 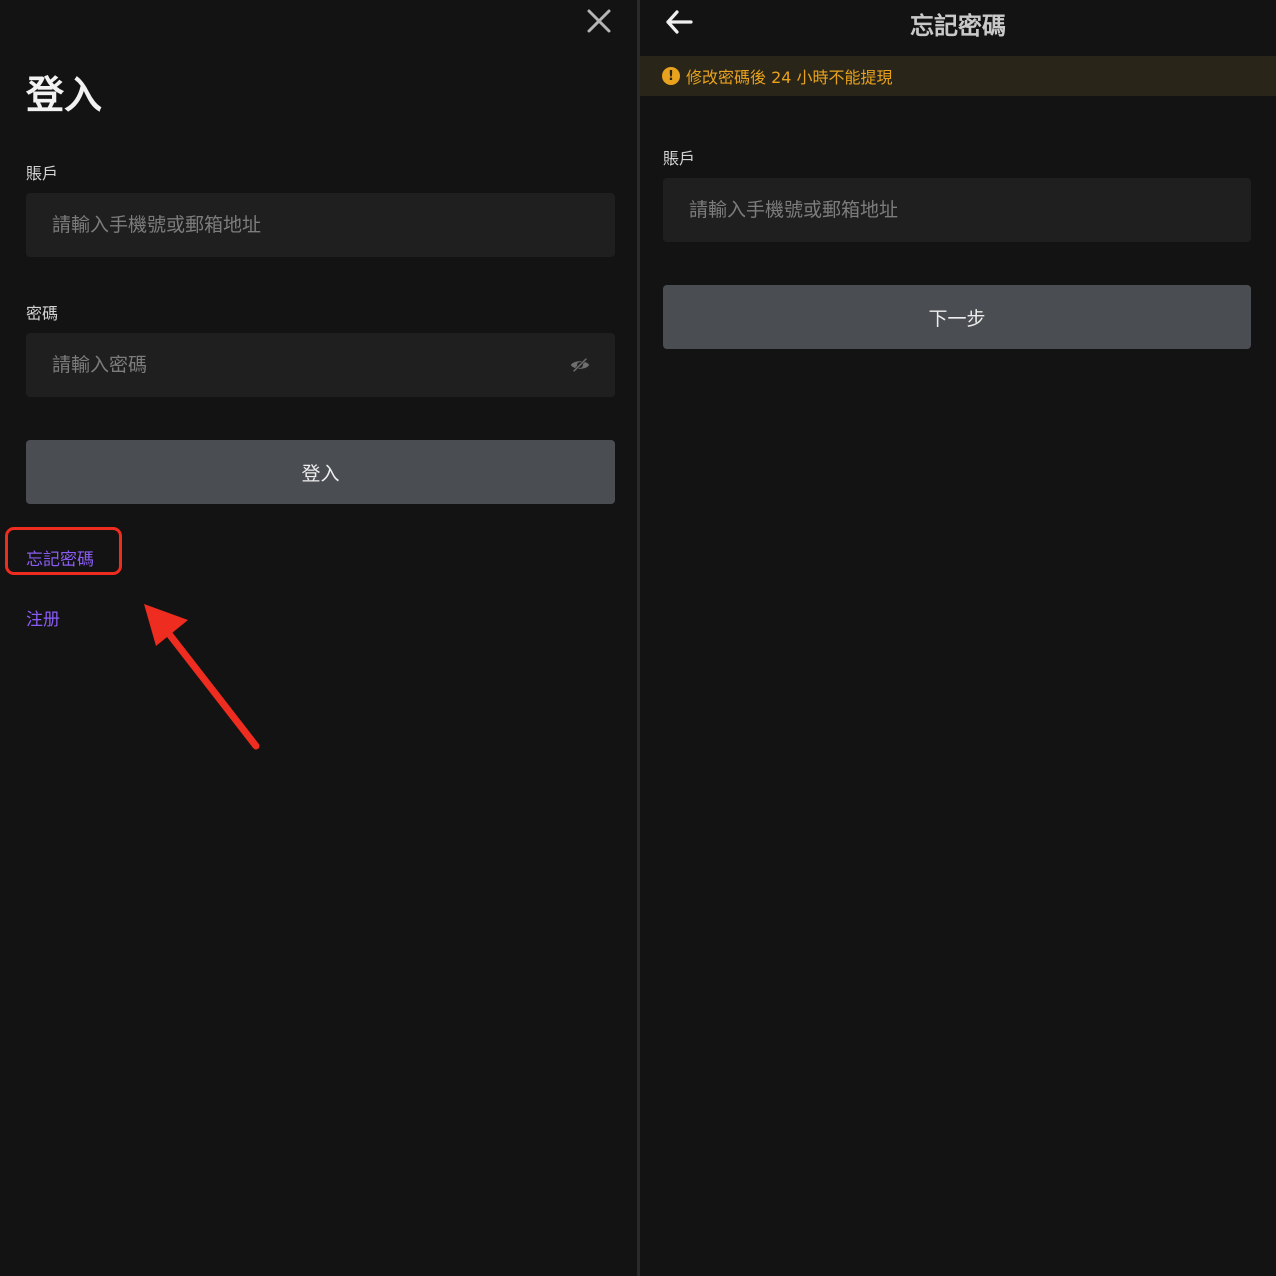 What do you see at coordinates (580, 365) in the screenshot?
I see `eye-off-icon` at bounding box center [580, 365].